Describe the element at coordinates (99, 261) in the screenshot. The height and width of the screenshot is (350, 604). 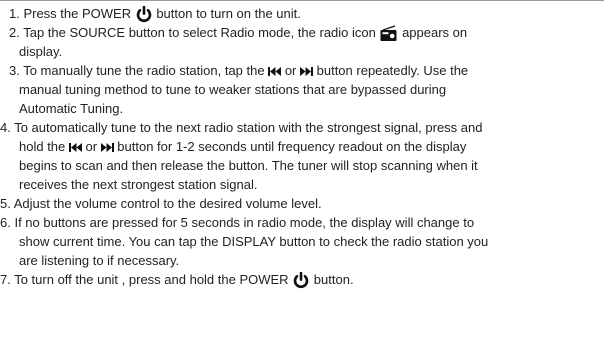
I see `instruction-step-continuation: are listening to if necessary.` at that location.